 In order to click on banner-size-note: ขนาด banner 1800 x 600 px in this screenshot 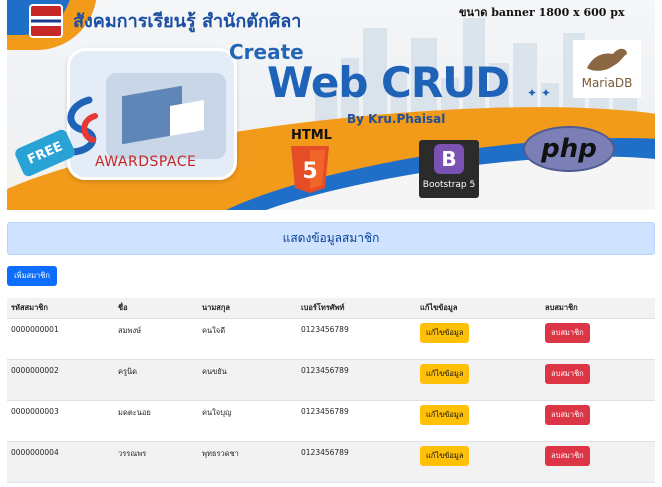, I will do `click(542, 12)`.